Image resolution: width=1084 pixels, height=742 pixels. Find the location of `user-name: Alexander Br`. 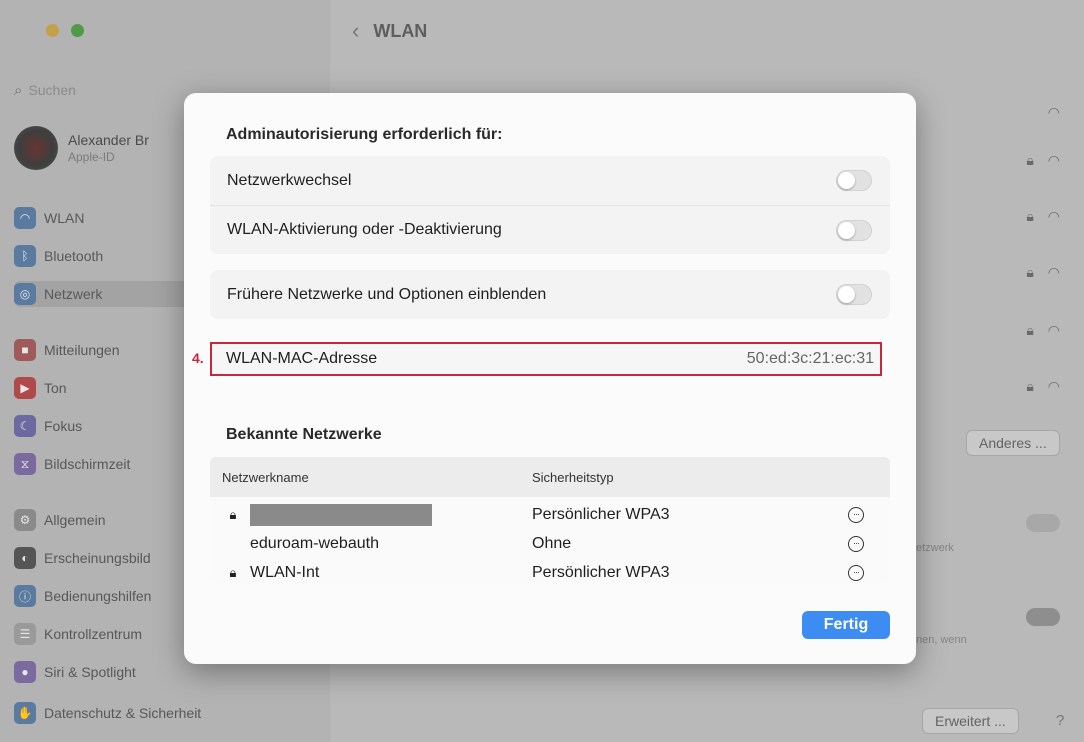

user-name: Alexander Br is located at coordinates (108, 140).